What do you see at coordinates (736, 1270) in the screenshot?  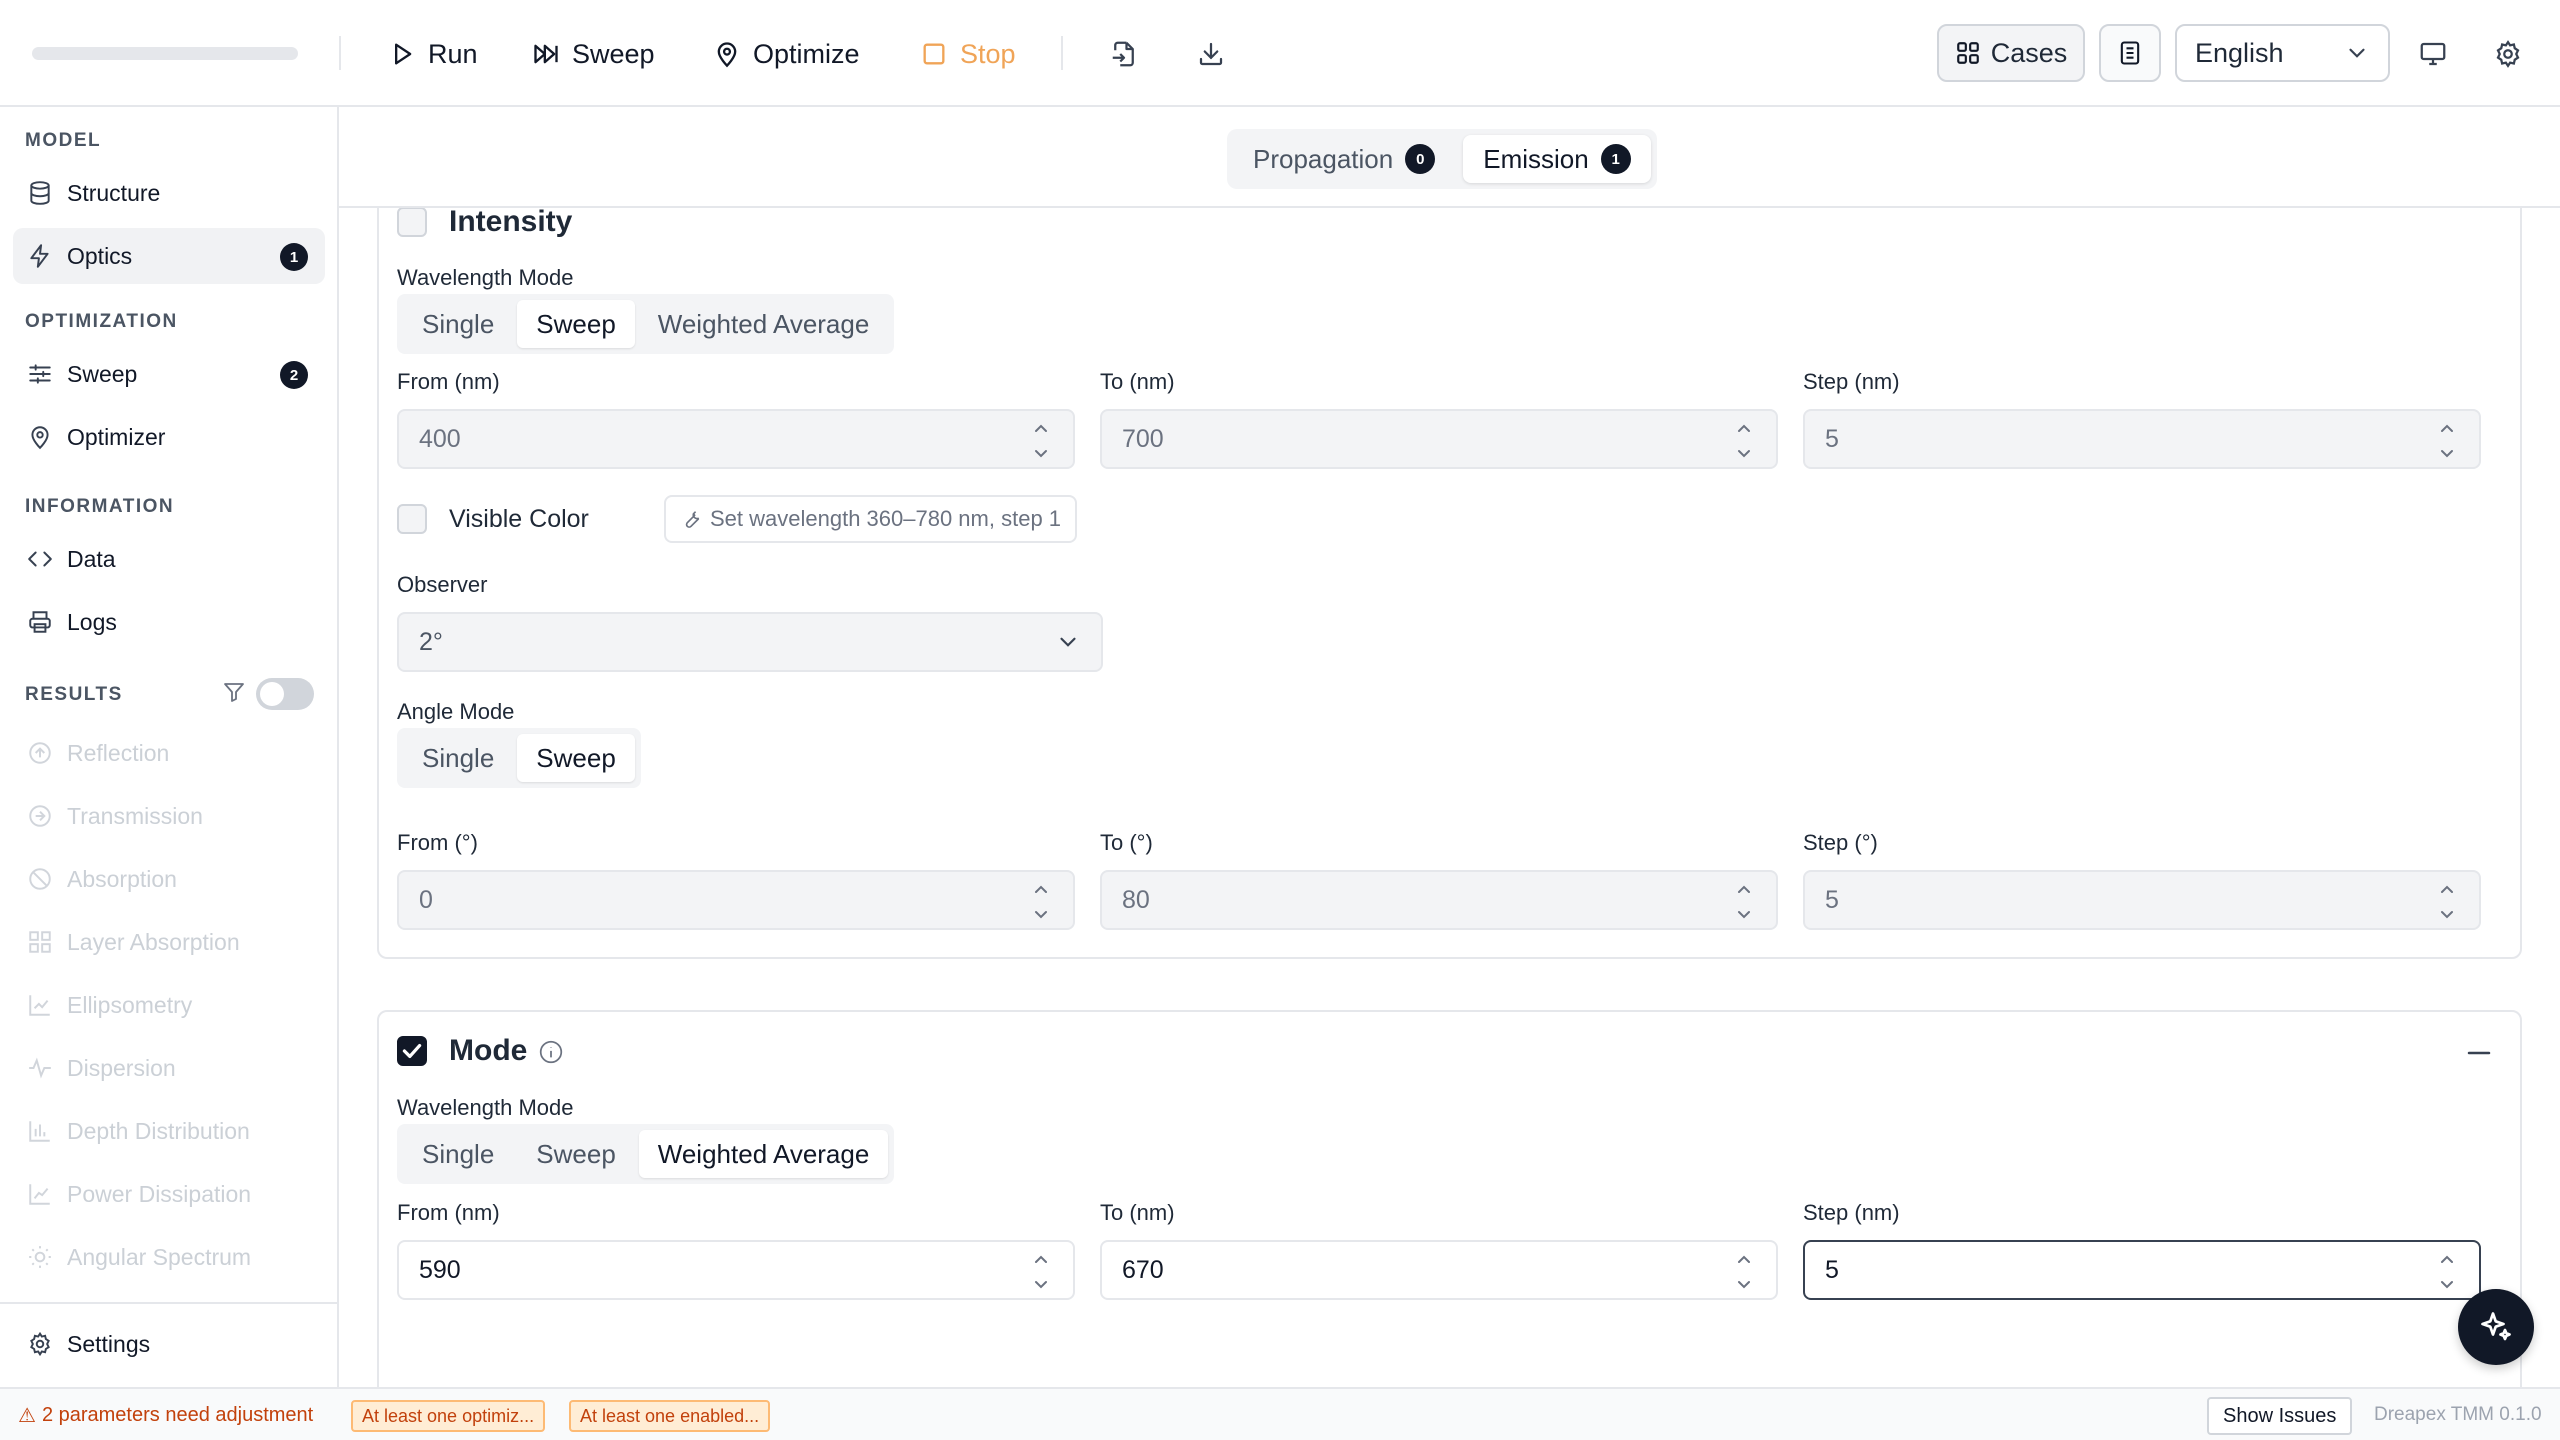 I see `mode-from-input: 590` at bounding box center [736, 1270].